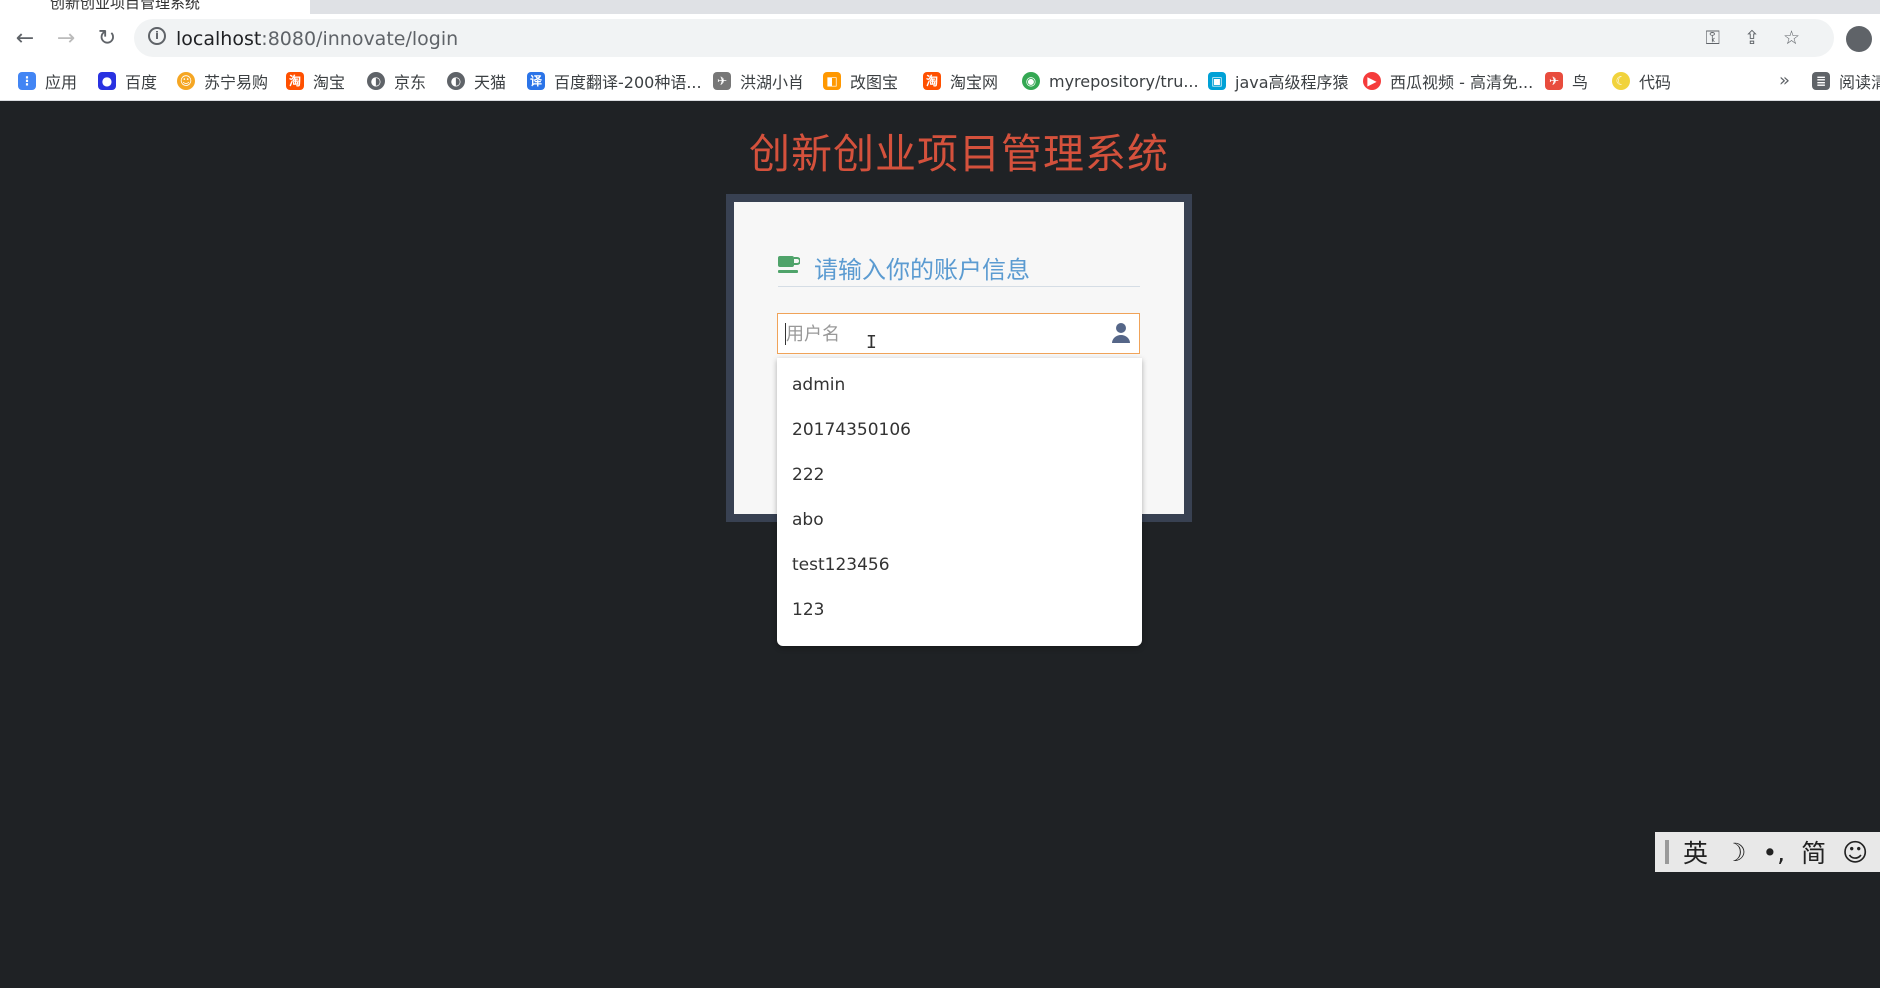 Image resolution: width=1880 pixels, height=988 pixels. Describe the element at coordinates (959, 565) in the screenshot. I see `autocomplete-option: test123456` at that location.